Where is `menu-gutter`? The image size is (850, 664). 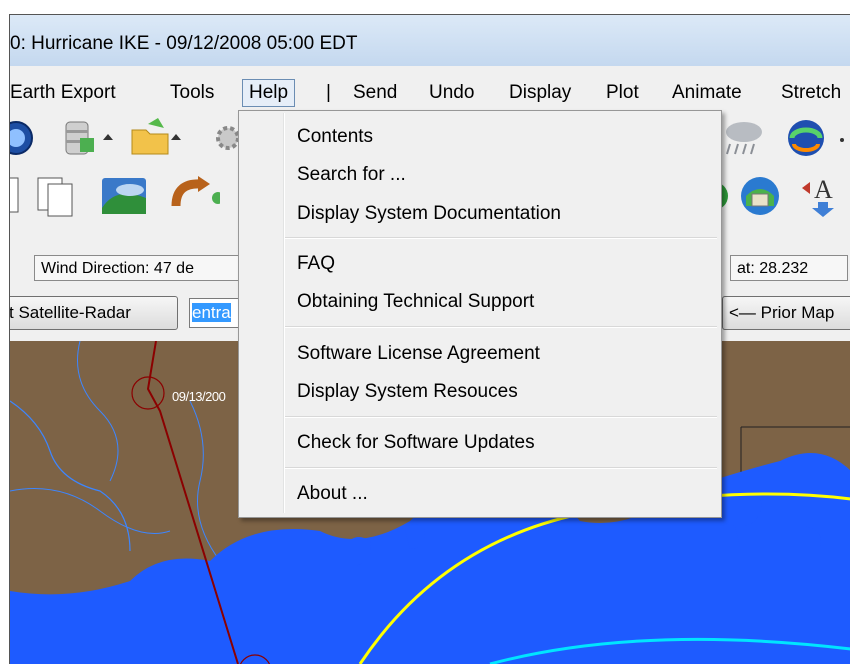
menu-gutter is located at coordinates (284, 313).